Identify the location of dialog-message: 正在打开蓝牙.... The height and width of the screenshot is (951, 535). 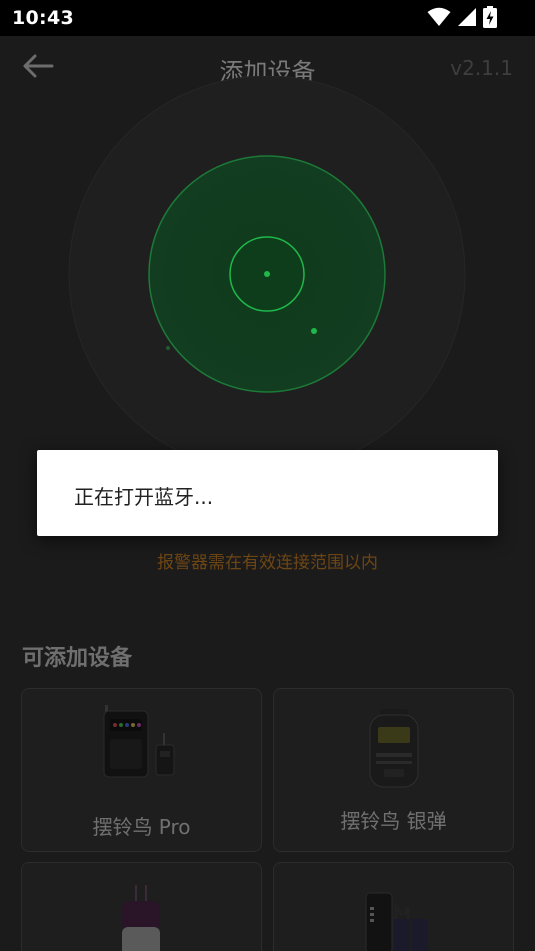
(144, 497).